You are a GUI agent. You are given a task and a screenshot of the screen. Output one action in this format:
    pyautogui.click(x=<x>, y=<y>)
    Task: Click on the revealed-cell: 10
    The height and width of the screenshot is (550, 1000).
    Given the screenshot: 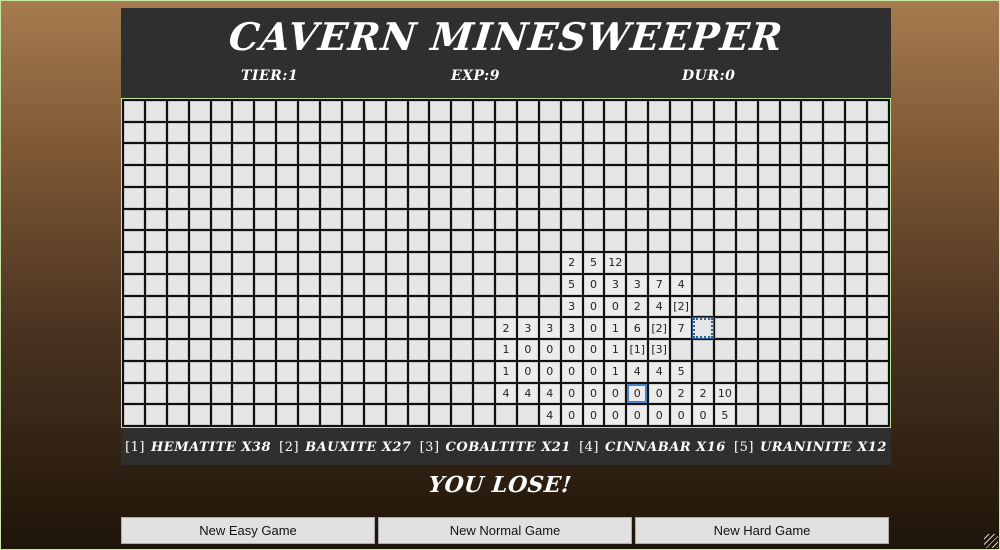 What is the action you would take?
    pyautogui.click(x=724, y=393)
    